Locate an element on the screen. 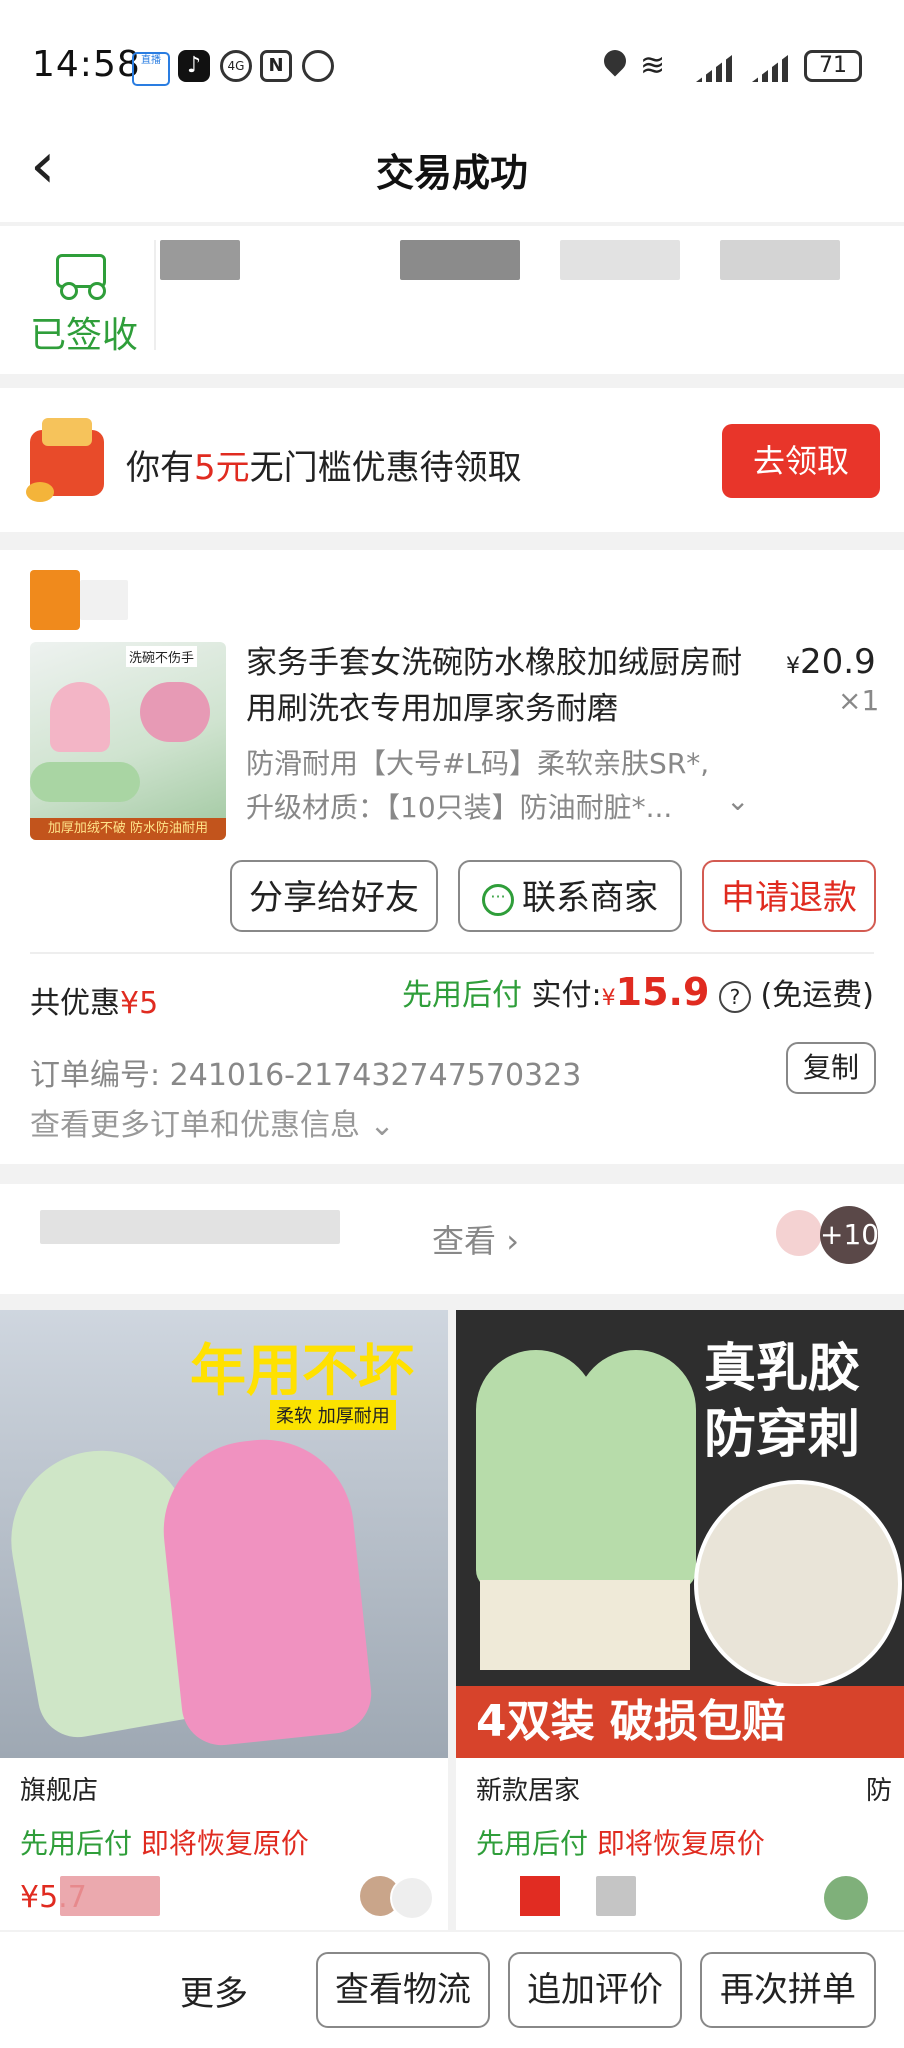 The image size is (904, 2048). product-image: 年用不坏 柔软 加厚耐用 is located at coordinates (224, 1534).